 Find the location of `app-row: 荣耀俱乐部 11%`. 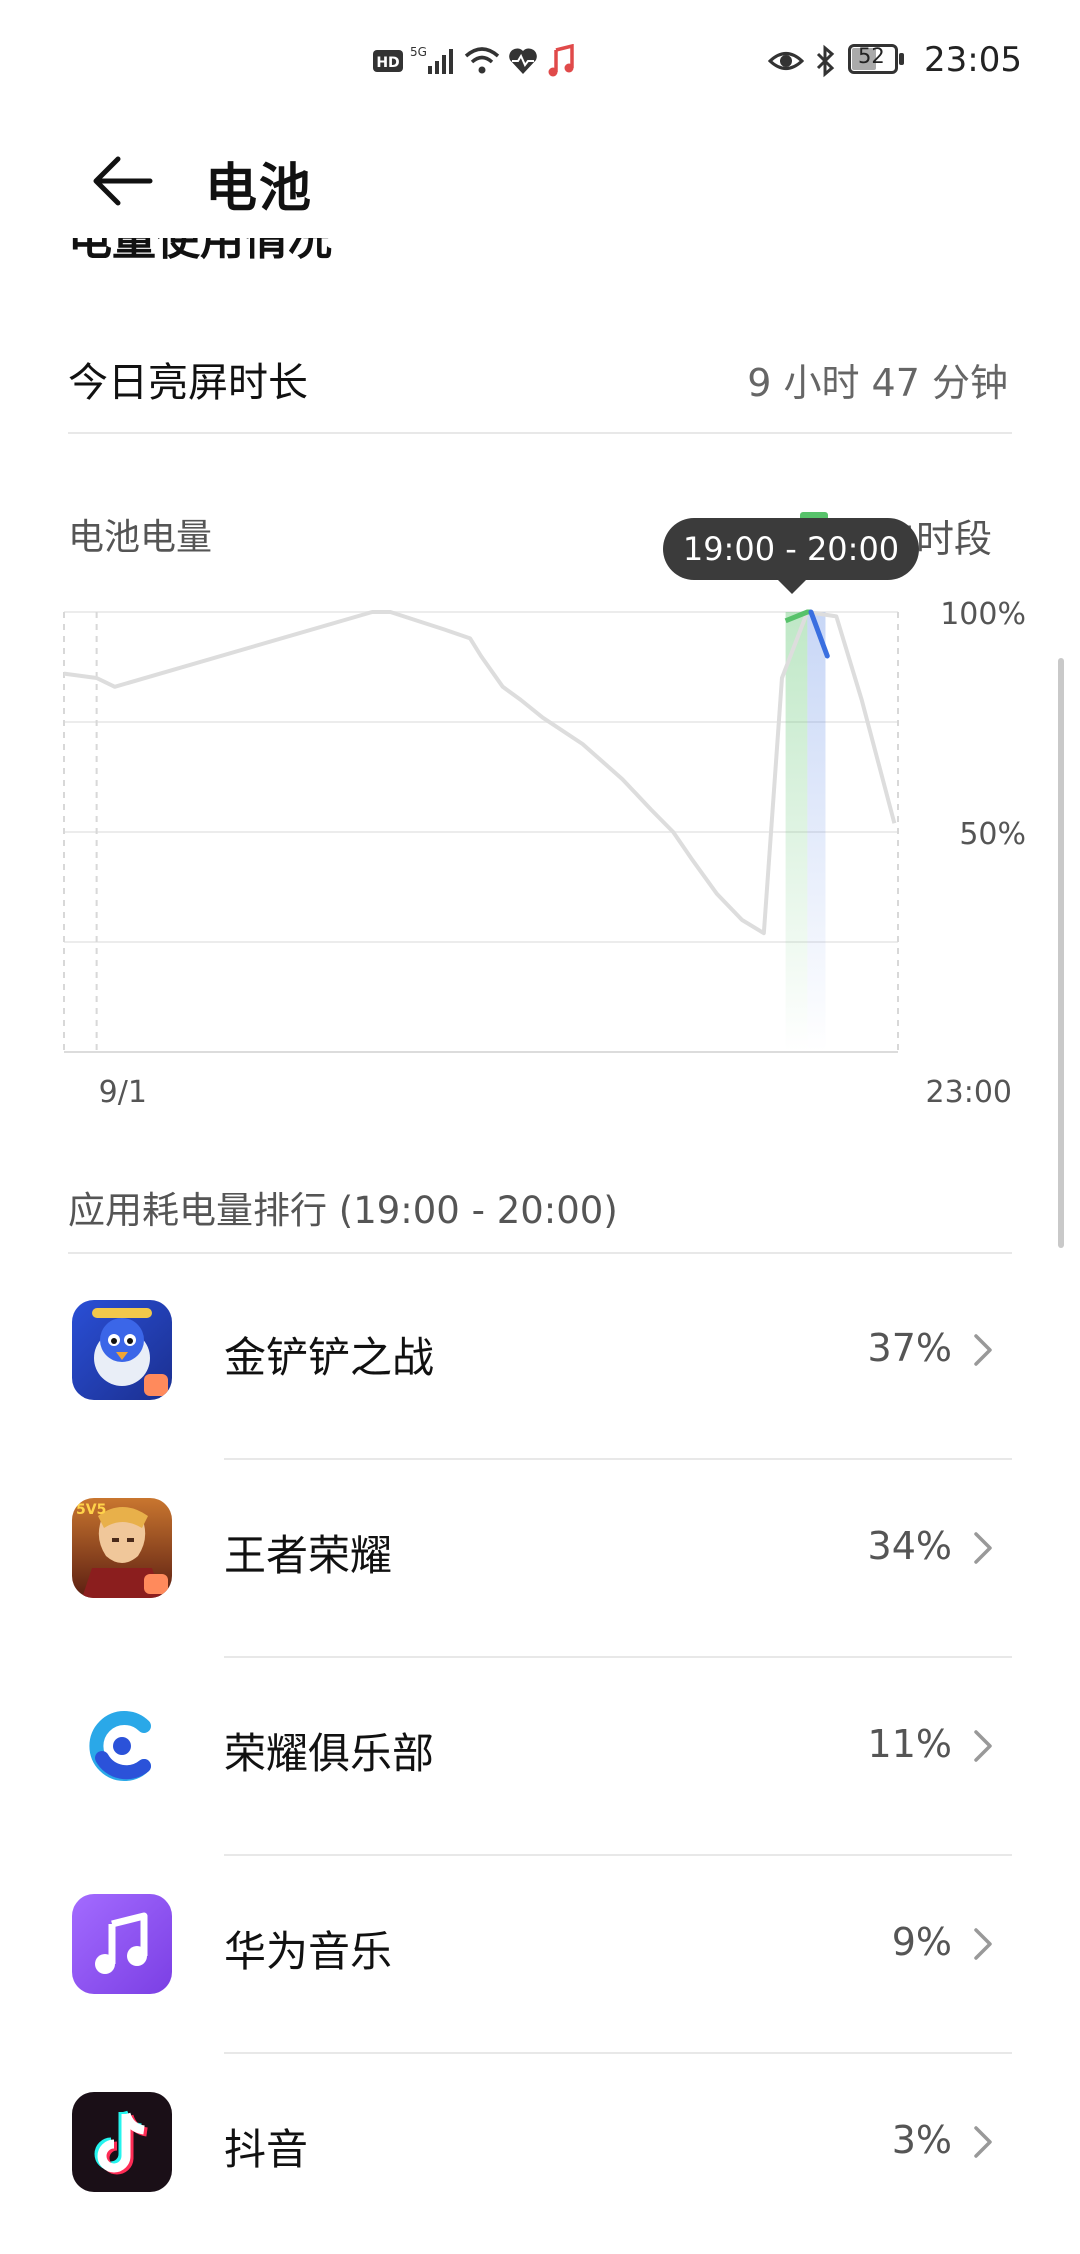

app-row: 荣耀俱乐部 11% is located at coordinates (540, 1758).